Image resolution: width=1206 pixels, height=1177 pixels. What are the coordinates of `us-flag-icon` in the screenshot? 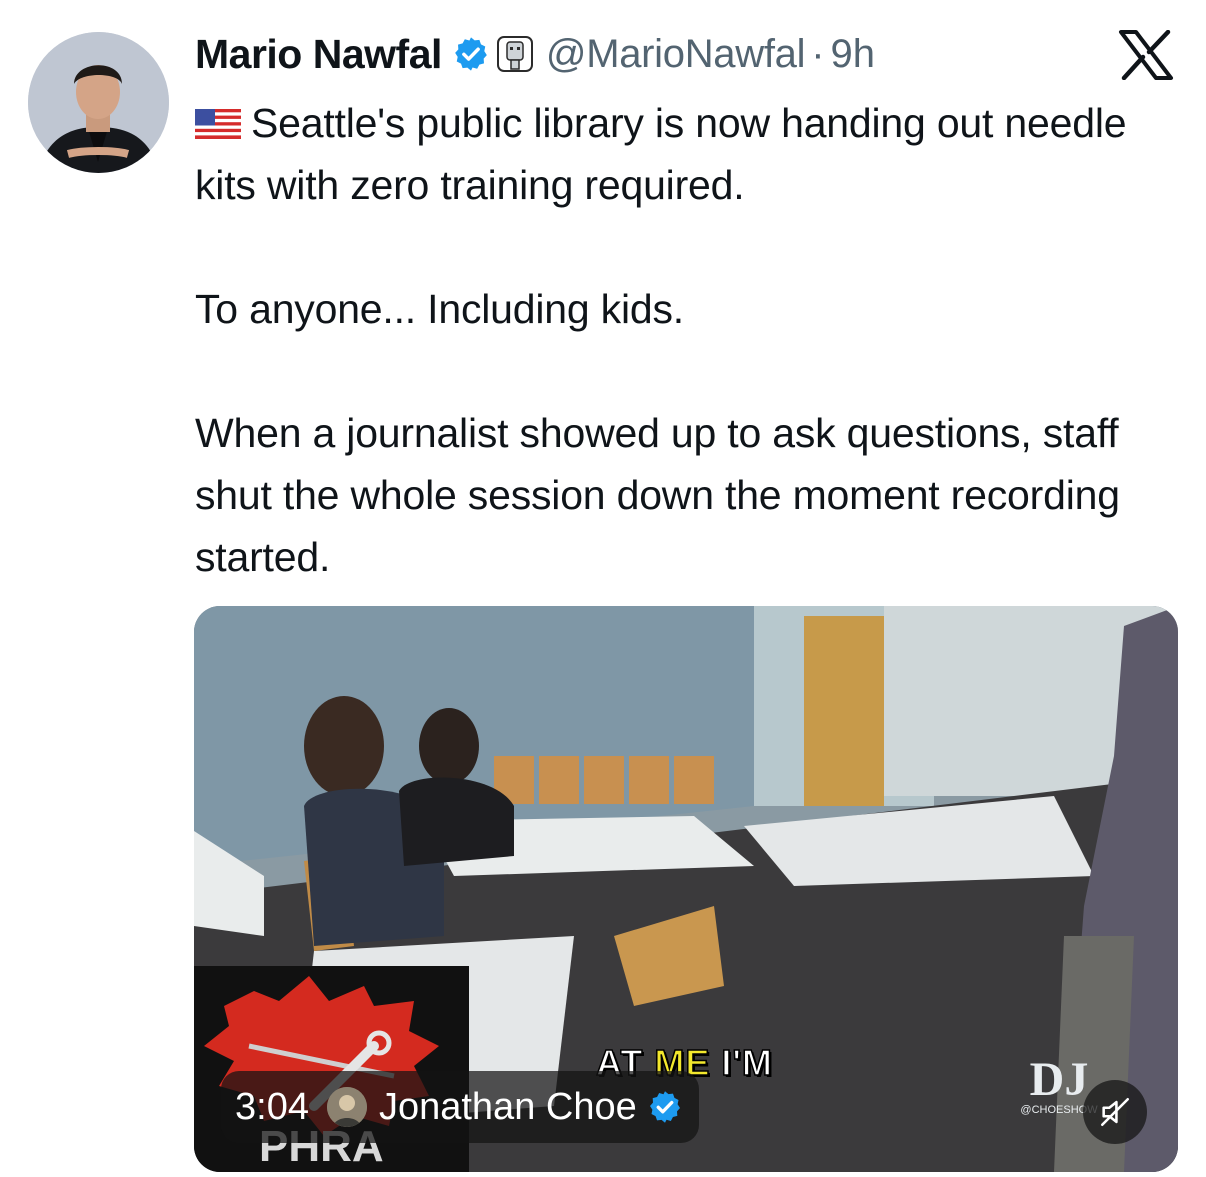 It's located at (218, 116).